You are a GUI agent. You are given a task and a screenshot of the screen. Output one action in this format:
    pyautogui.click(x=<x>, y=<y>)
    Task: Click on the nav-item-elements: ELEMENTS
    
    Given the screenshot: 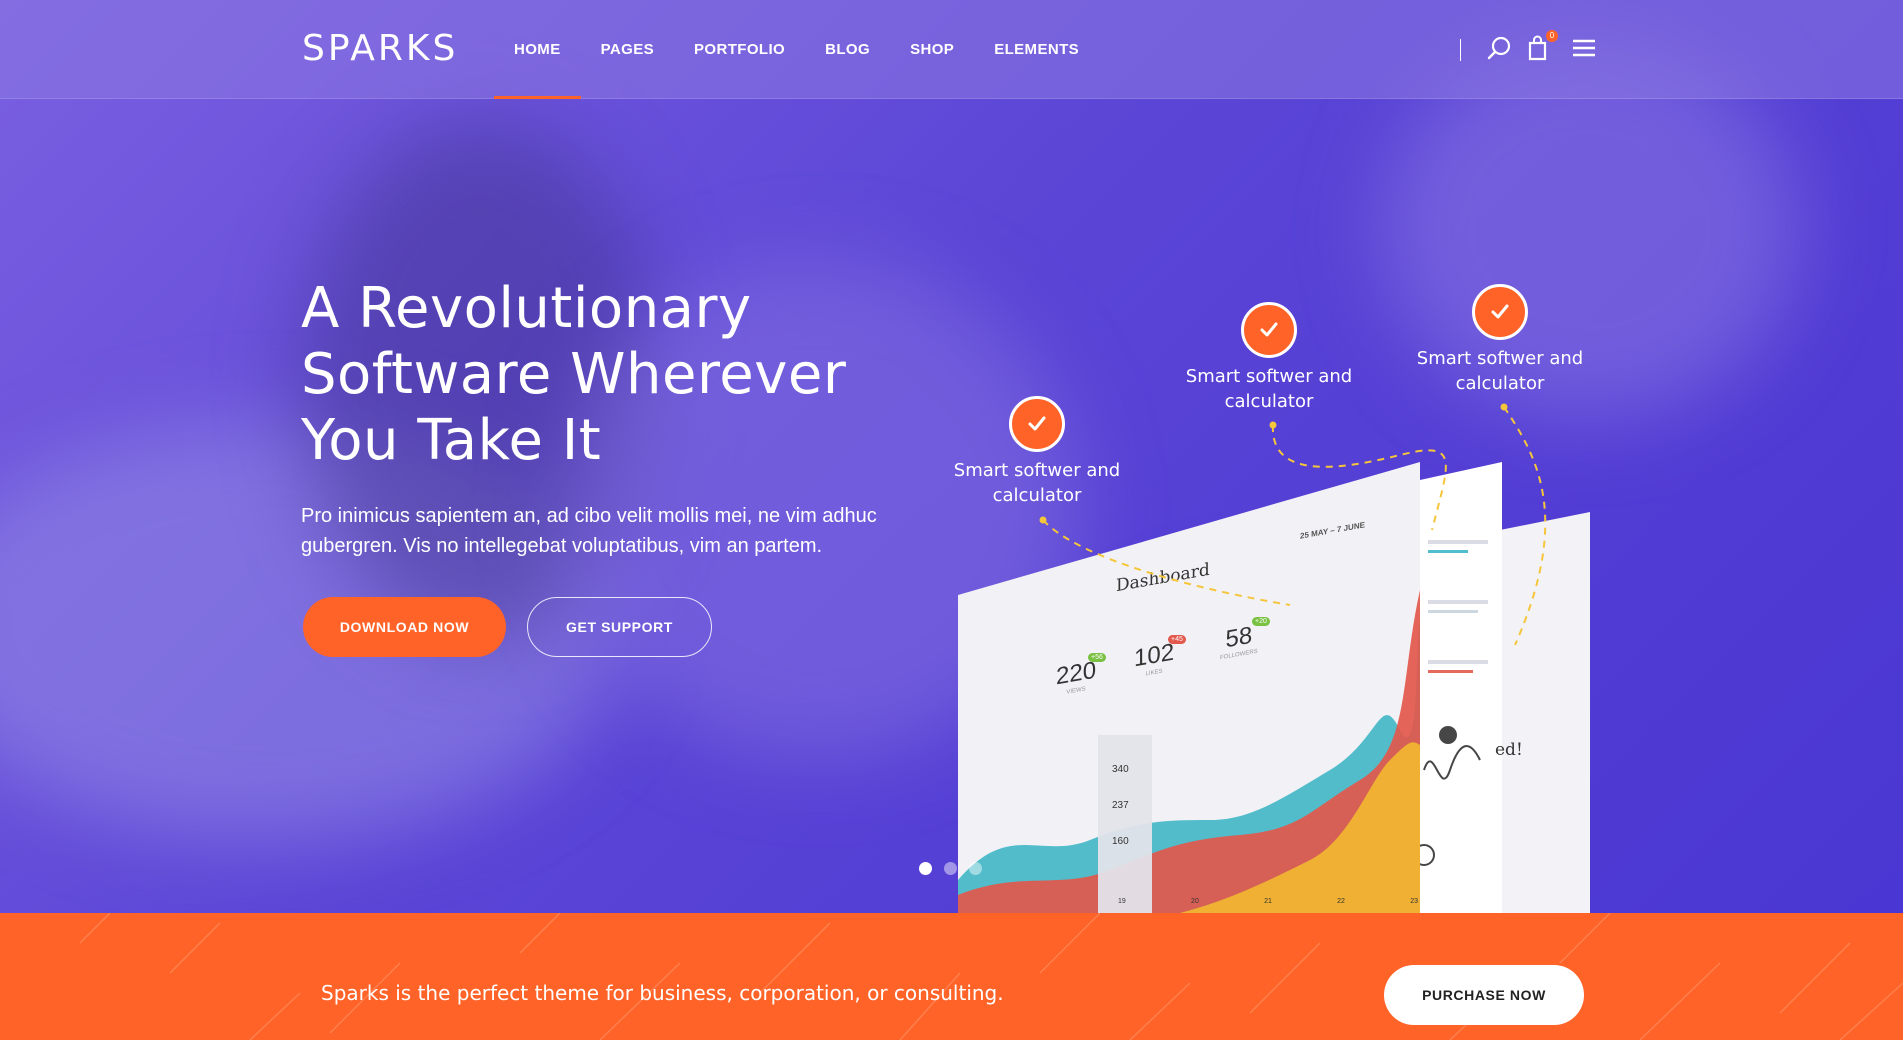 What is the action you would take?
    pyautogui.click(x=1036, y=49)
    